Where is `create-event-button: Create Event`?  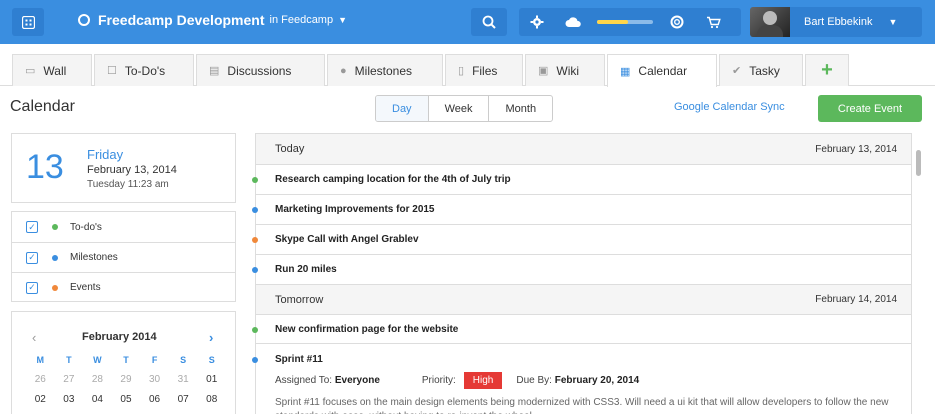 create-event-button: Create Event is located at coordinates (870, 108).